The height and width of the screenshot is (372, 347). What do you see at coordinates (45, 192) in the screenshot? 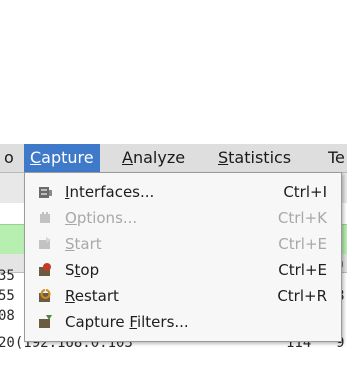
I see `interfaces-icon` at bounding box center [45, 192].